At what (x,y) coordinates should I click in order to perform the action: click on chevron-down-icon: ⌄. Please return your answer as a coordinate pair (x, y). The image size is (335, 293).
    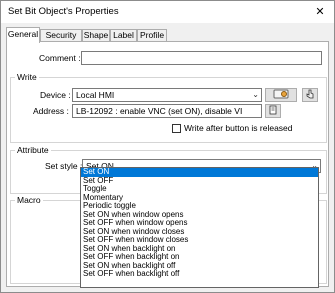
    Looking at the image, I should click on (255, 94).